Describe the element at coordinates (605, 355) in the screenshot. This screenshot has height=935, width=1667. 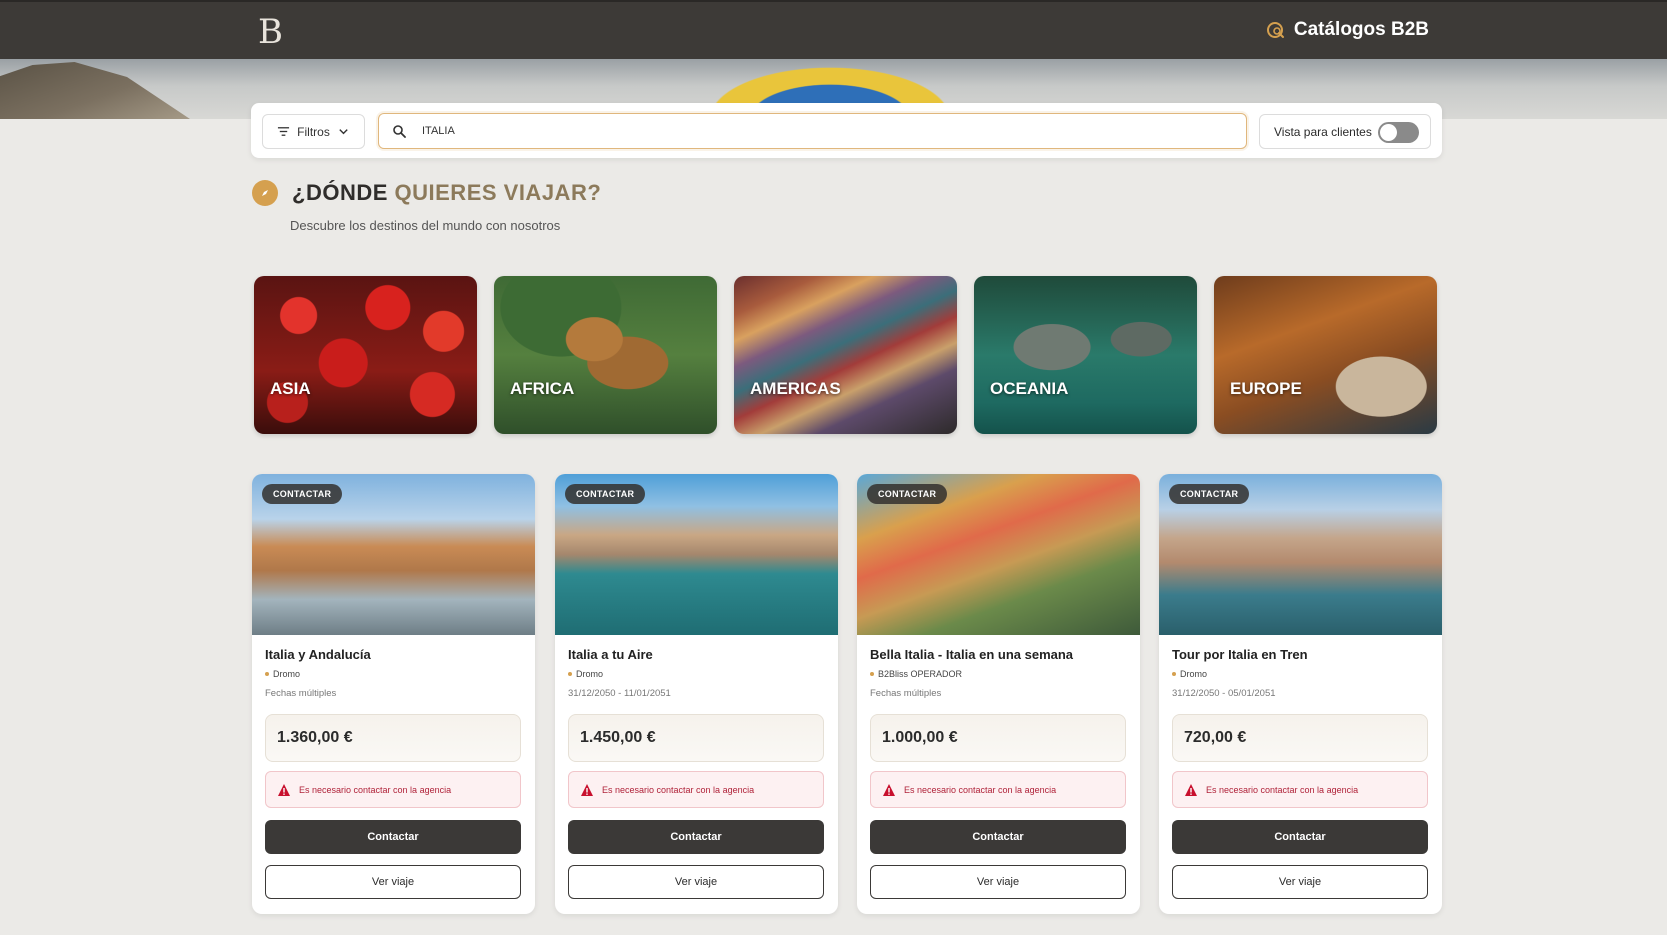
I see `continent-tile-africa: AFRICA` at that location.